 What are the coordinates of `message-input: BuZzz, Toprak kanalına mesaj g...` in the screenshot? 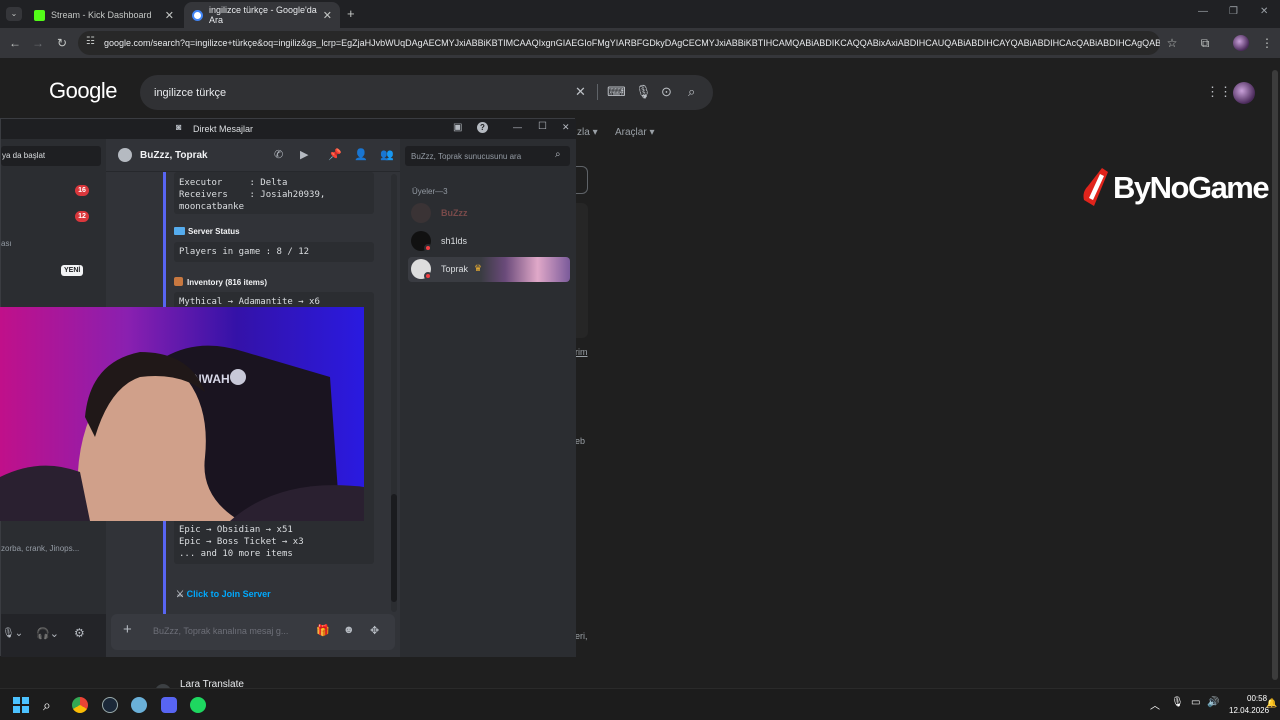 It's located at (220, 631).